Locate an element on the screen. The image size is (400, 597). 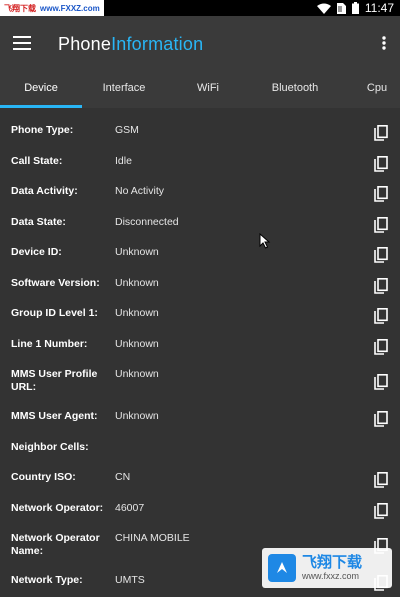
watermark-logo: 飞翔下载 www.fxxz.com is located at coordinates (327, 568).